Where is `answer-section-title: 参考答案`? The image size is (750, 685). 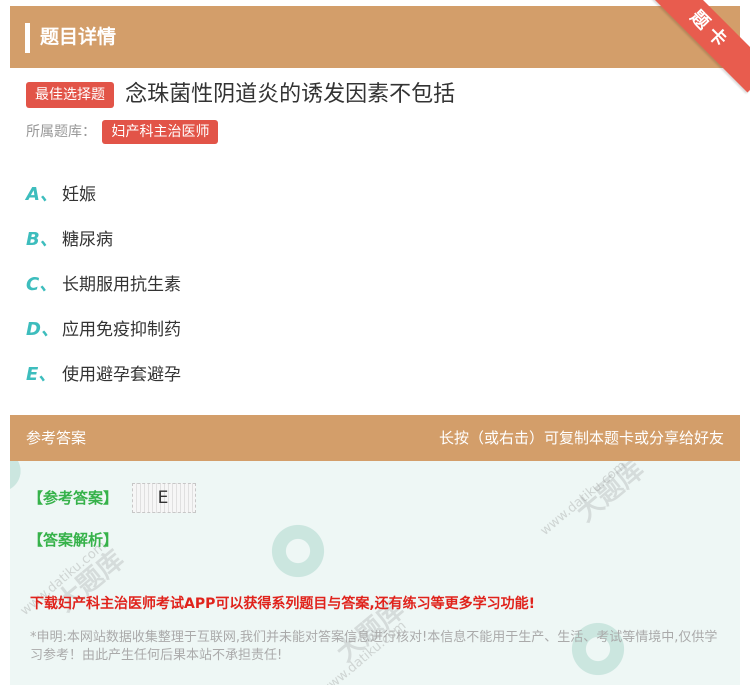 answer-section-title: 参考答案 is located at coordinates (56, 438).